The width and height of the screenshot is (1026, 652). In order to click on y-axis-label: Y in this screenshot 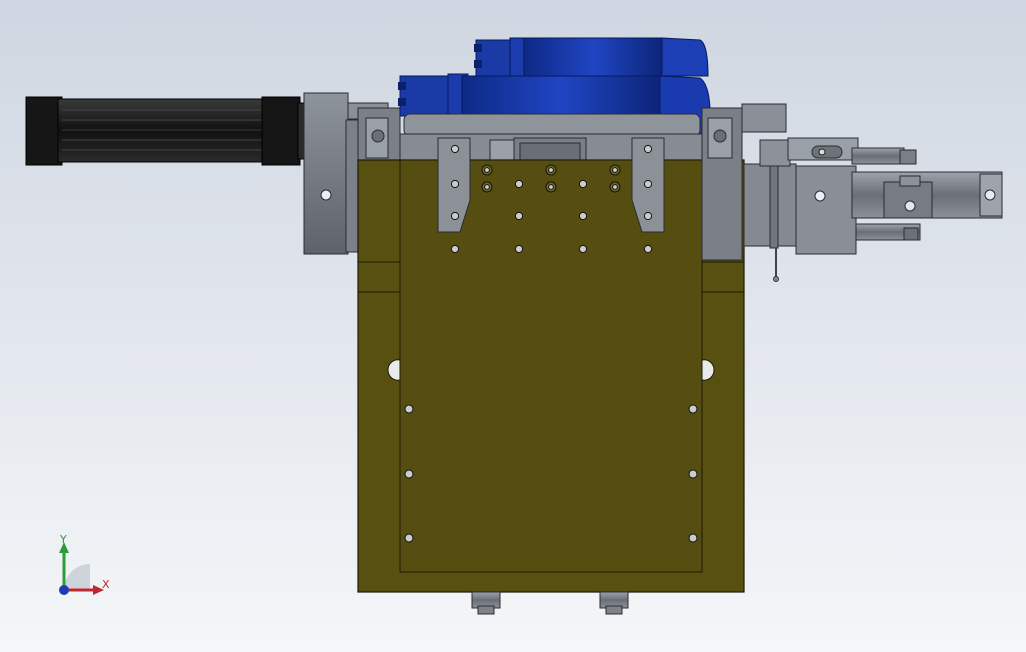, I will do `click(63, 539)`.